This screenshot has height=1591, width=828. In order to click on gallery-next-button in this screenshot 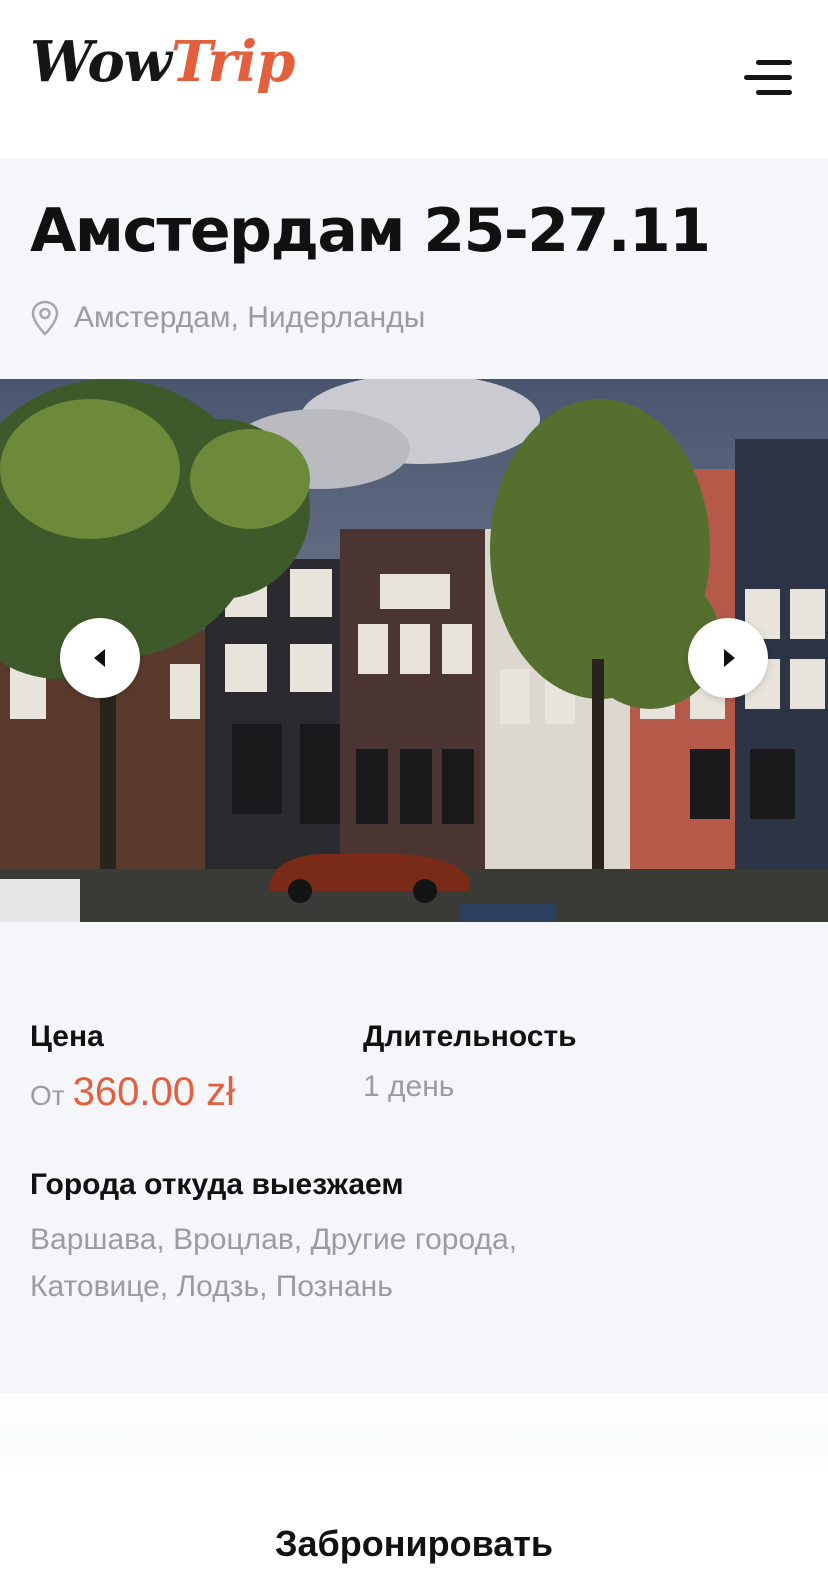, I will do `click(728, 658)`.